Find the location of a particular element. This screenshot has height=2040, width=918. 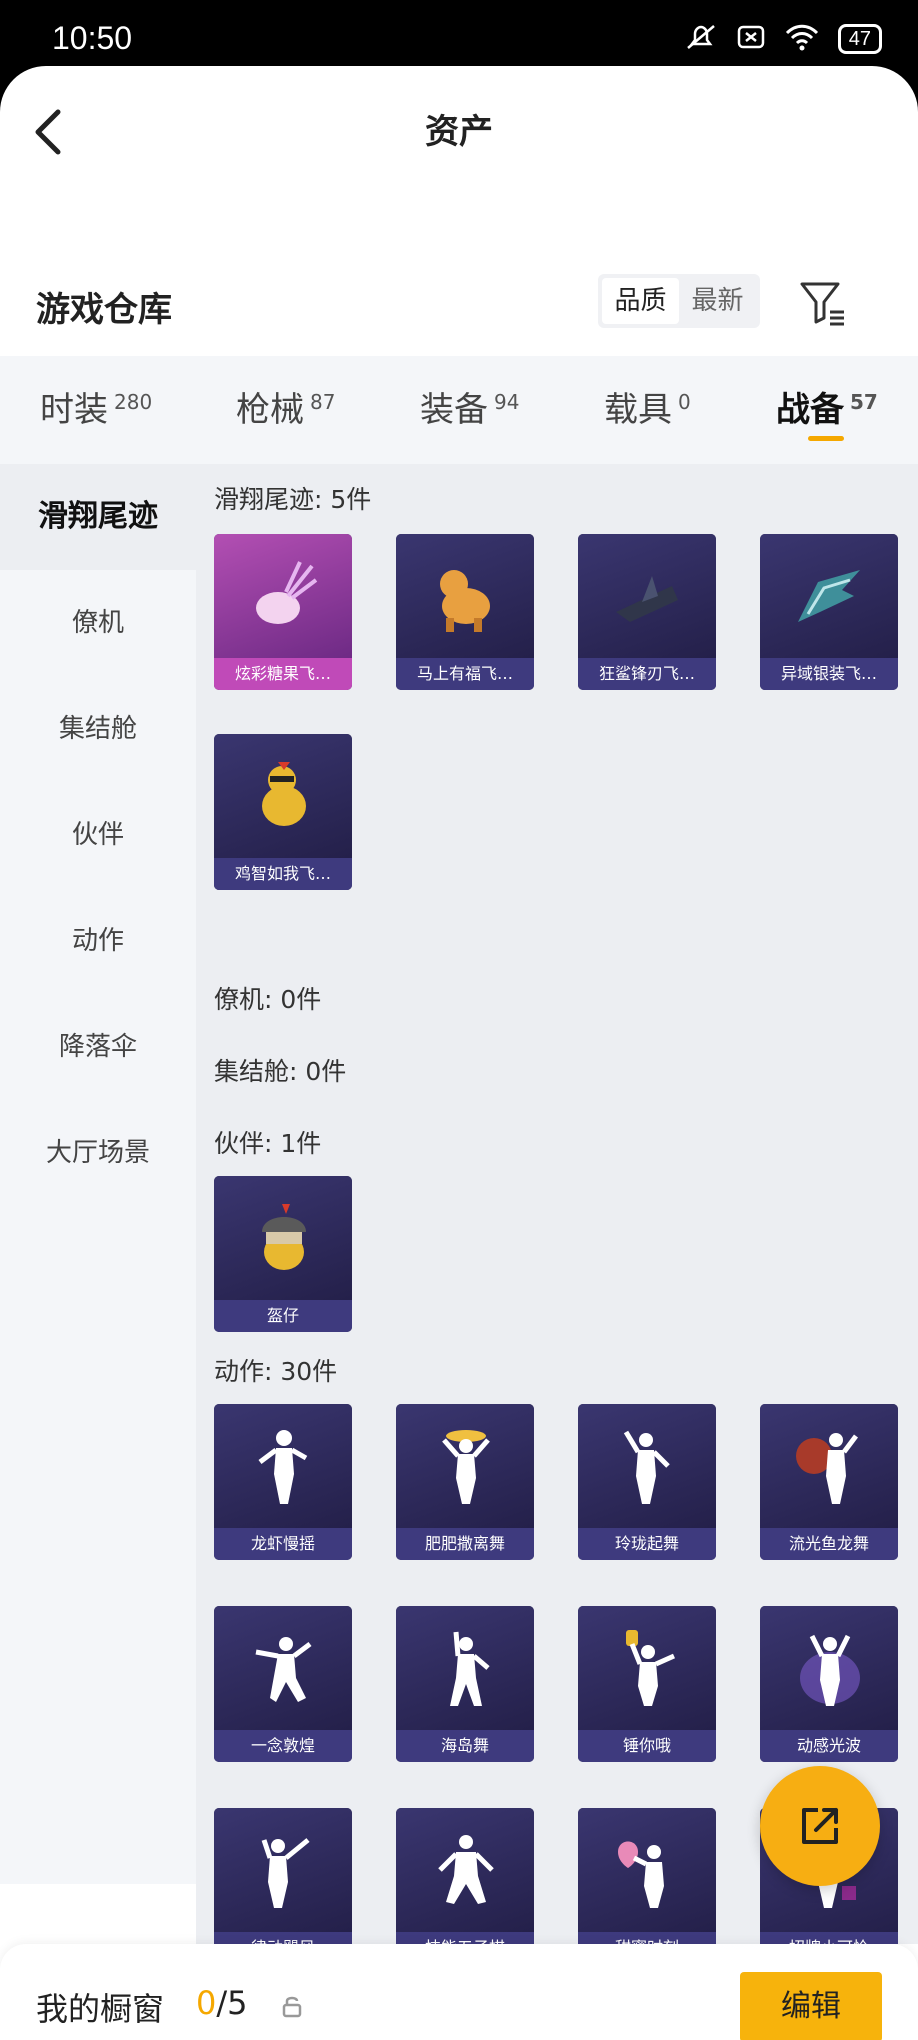

horse-icon is located at coordinates (465, 601).